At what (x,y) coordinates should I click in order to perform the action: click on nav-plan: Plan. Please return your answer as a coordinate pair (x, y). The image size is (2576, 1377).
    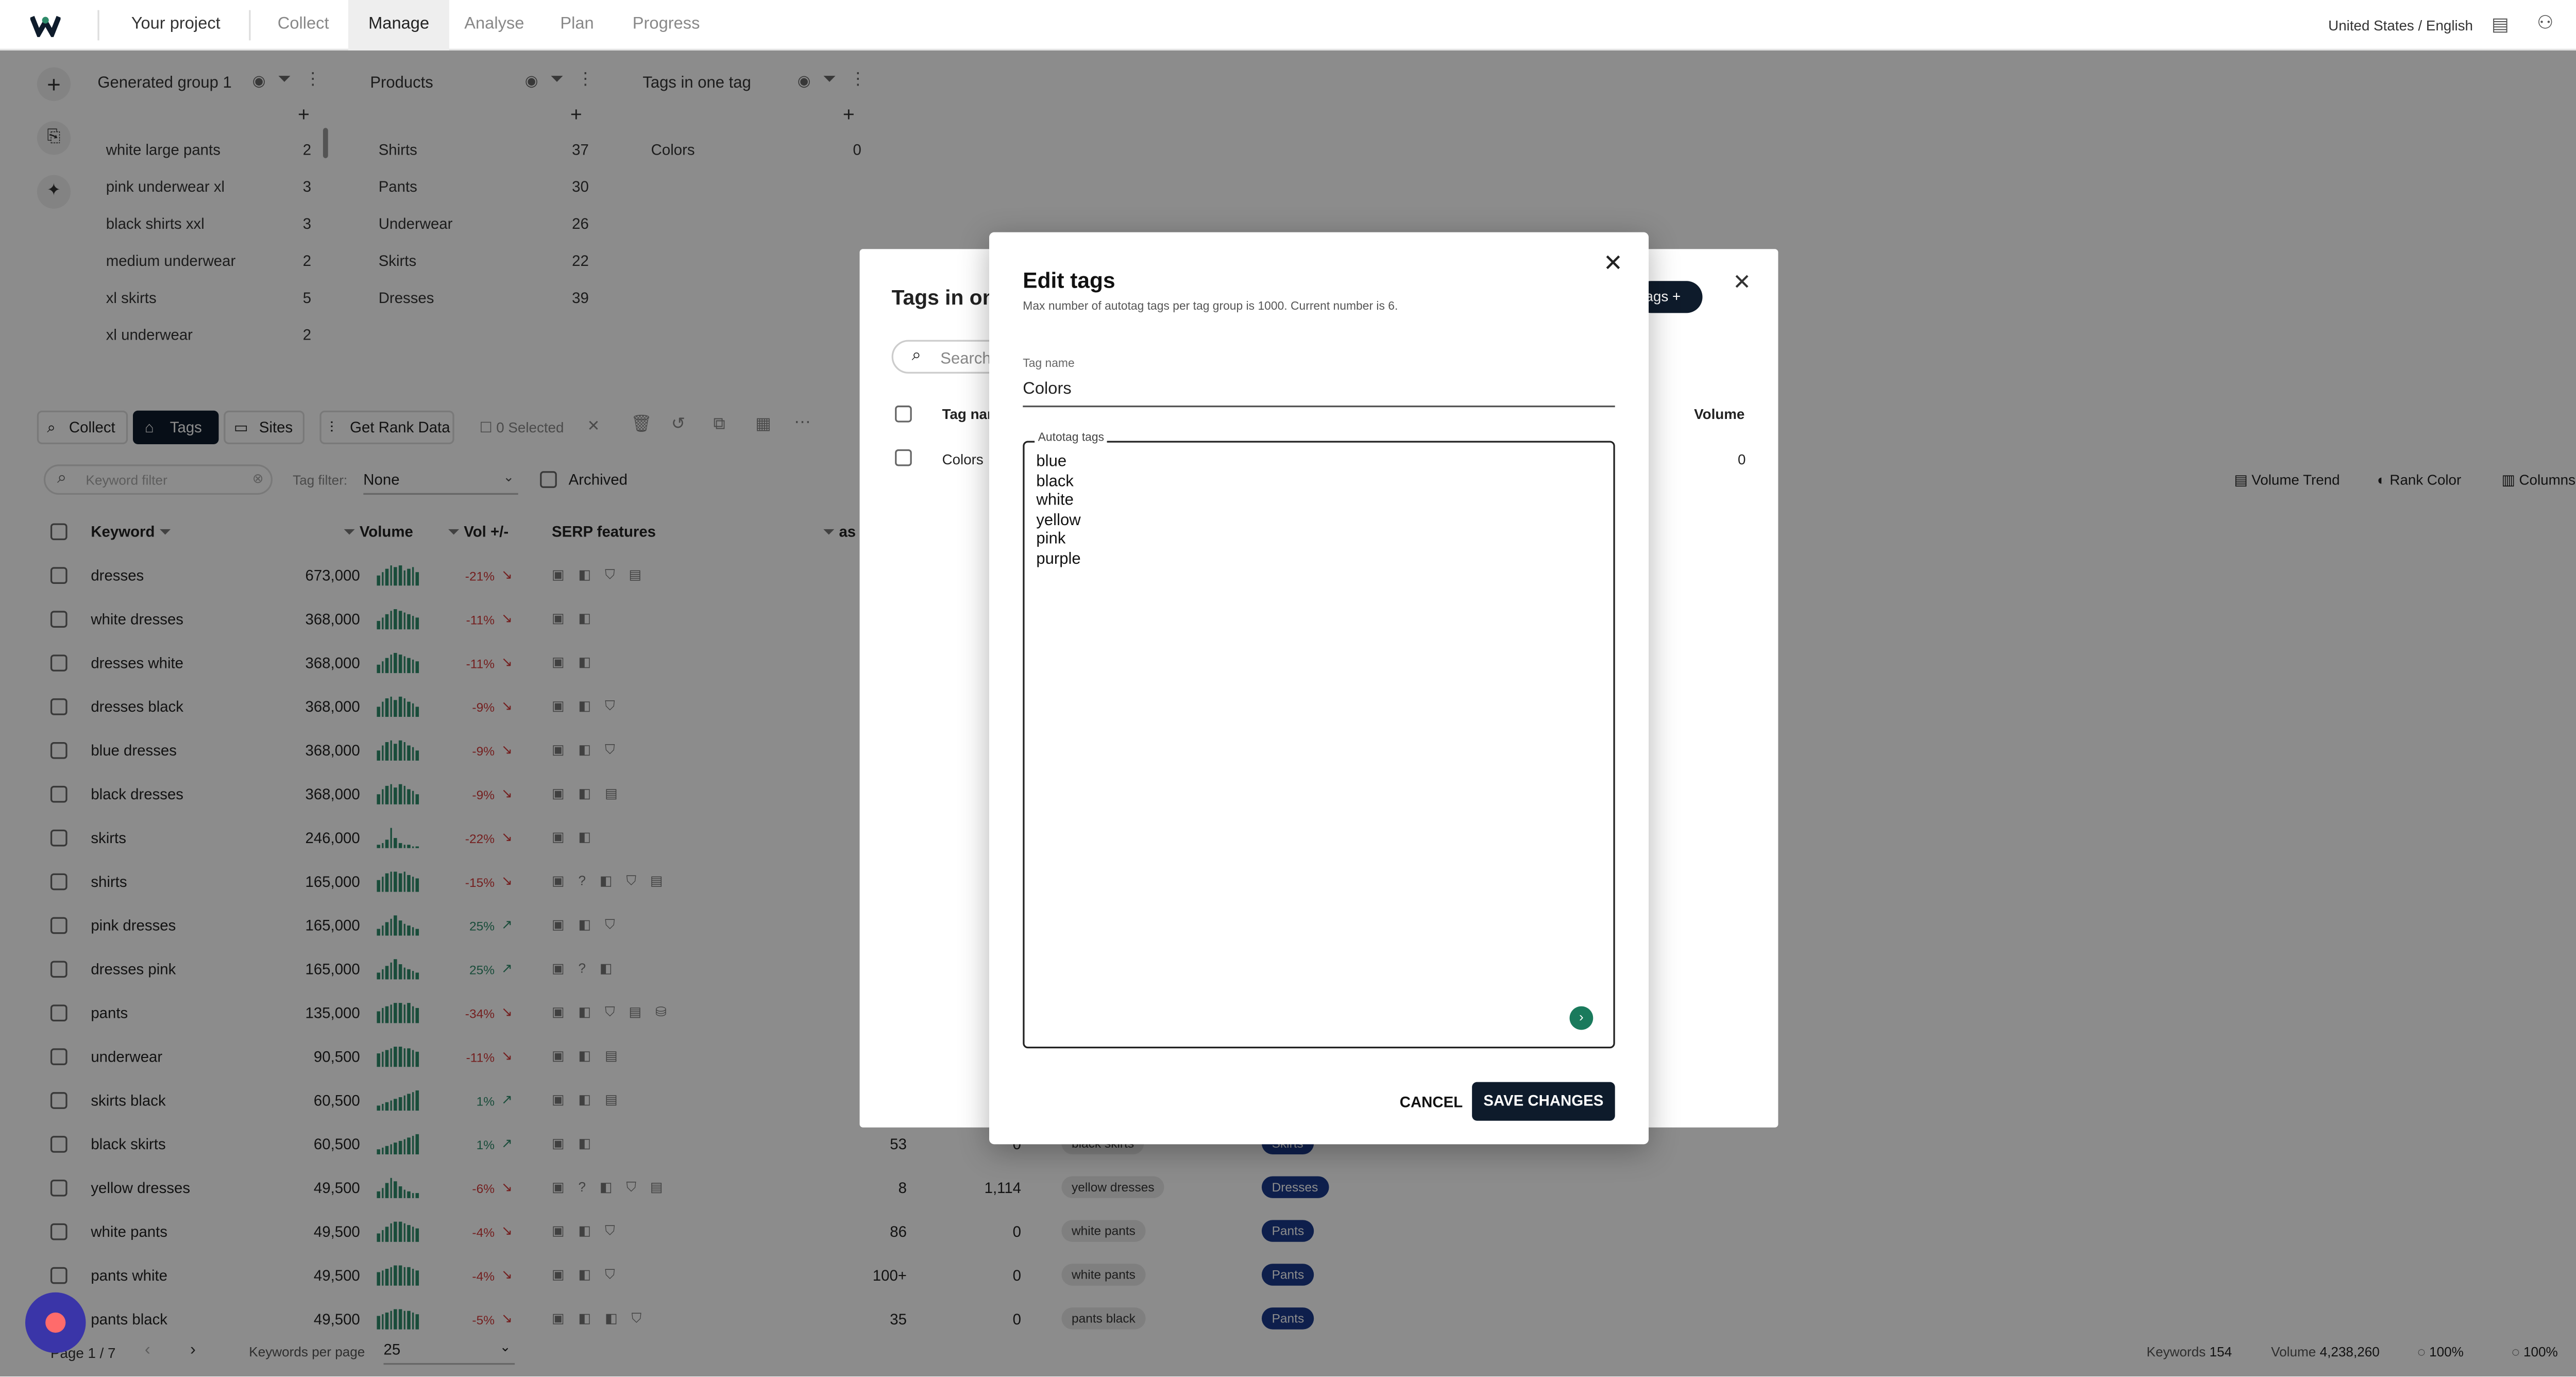
    Looking at the image, I should click on (577, 25).